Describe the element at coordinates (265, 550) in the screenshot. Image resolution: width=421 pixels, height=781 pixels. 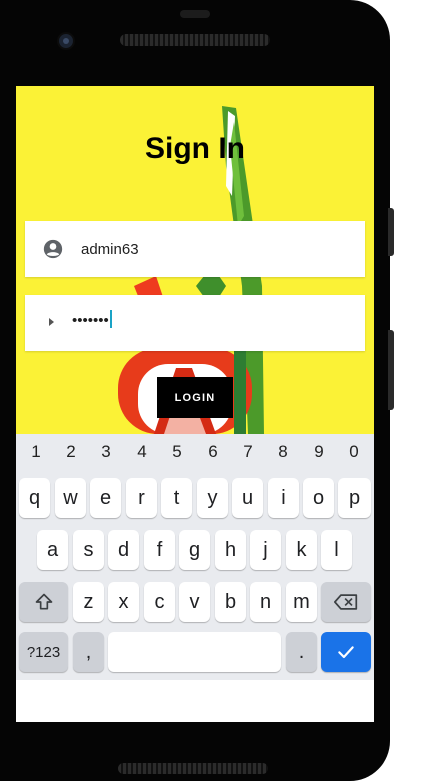
I see `key-j: j` at that location.